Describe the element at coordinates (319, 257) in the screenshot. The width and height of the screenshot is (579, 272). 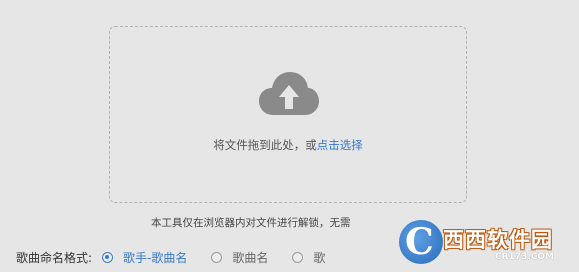
I see `option-label: 歌` at that location.